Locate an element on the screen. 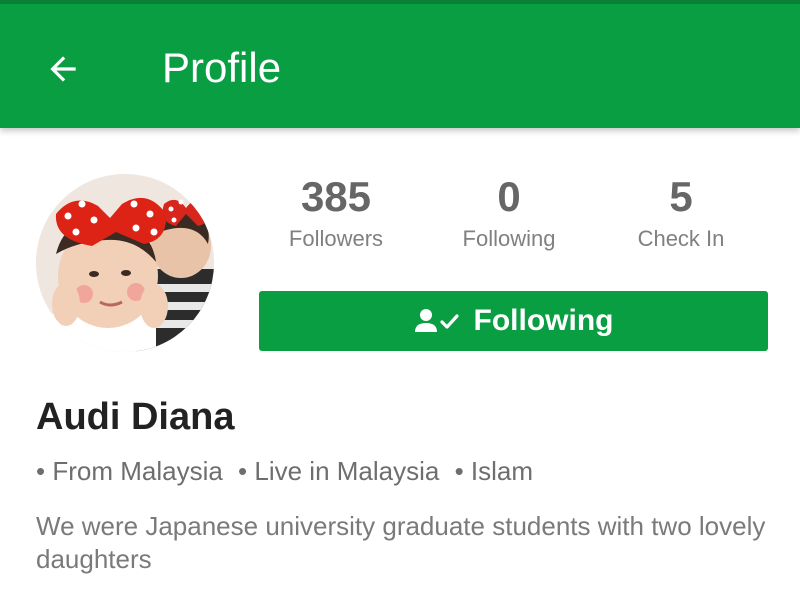  arrow-left-icon is located at coordinates (63, 69).